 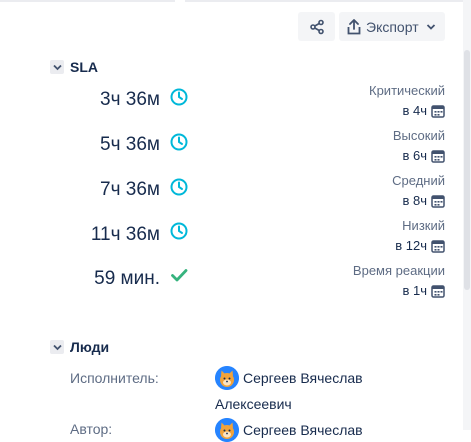 I want to click on sla-name: Высокий, so click(x=418, y=135).